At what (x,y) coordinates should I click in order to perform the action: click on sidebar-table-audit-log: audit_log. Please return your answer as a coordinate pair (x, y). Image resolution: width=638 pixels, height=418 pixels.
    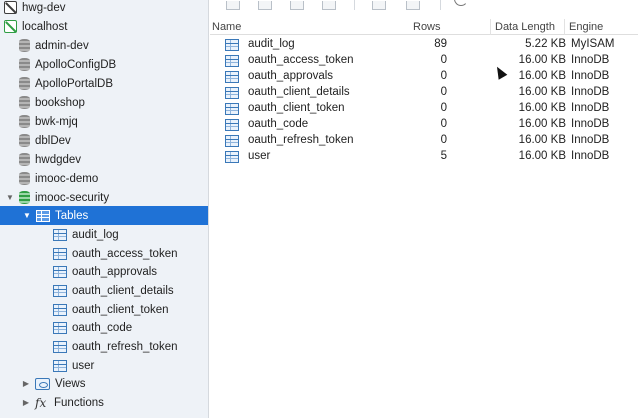
    Looking at the image, I should click on (104, 234).